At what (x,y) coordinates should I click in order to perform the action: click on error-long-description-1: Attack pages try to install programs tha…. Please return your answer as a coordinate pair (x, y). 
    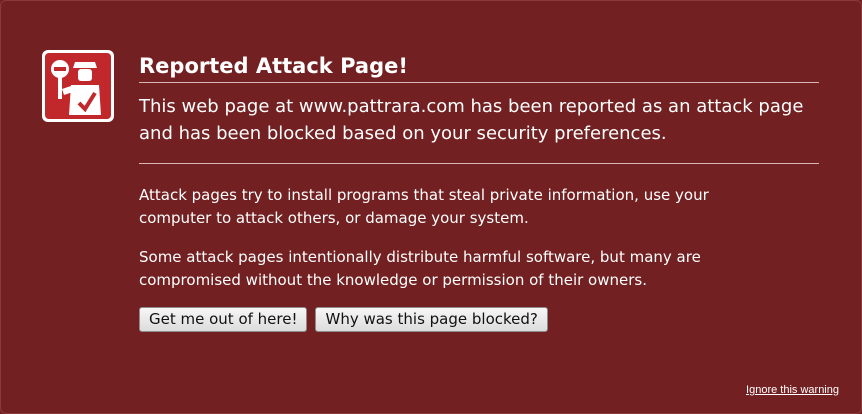
    Looking at the image, I should click on (424, 206).